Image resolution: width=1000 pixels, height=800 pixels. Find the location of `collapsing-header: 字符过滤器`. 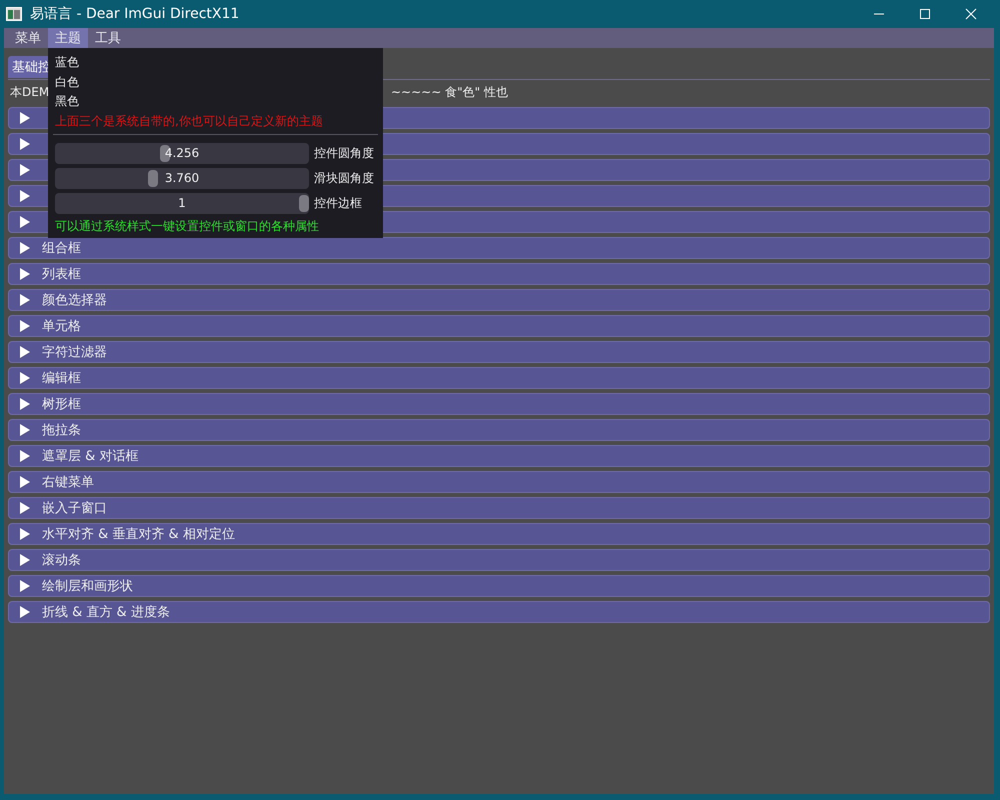

collapsing-header: 字符过滤器 is located at coordinates (499, 352).